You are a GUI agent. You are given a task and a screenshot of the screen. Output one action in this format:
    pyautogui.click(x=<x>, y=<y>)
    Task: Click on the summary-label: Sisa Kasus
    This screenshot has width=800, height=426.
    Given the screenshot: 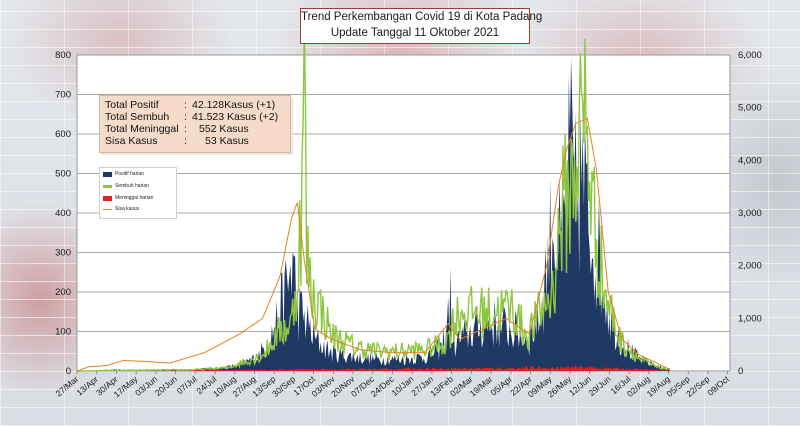 What is the action you would take?
    pyautogui.click(x=131, y=141)
    